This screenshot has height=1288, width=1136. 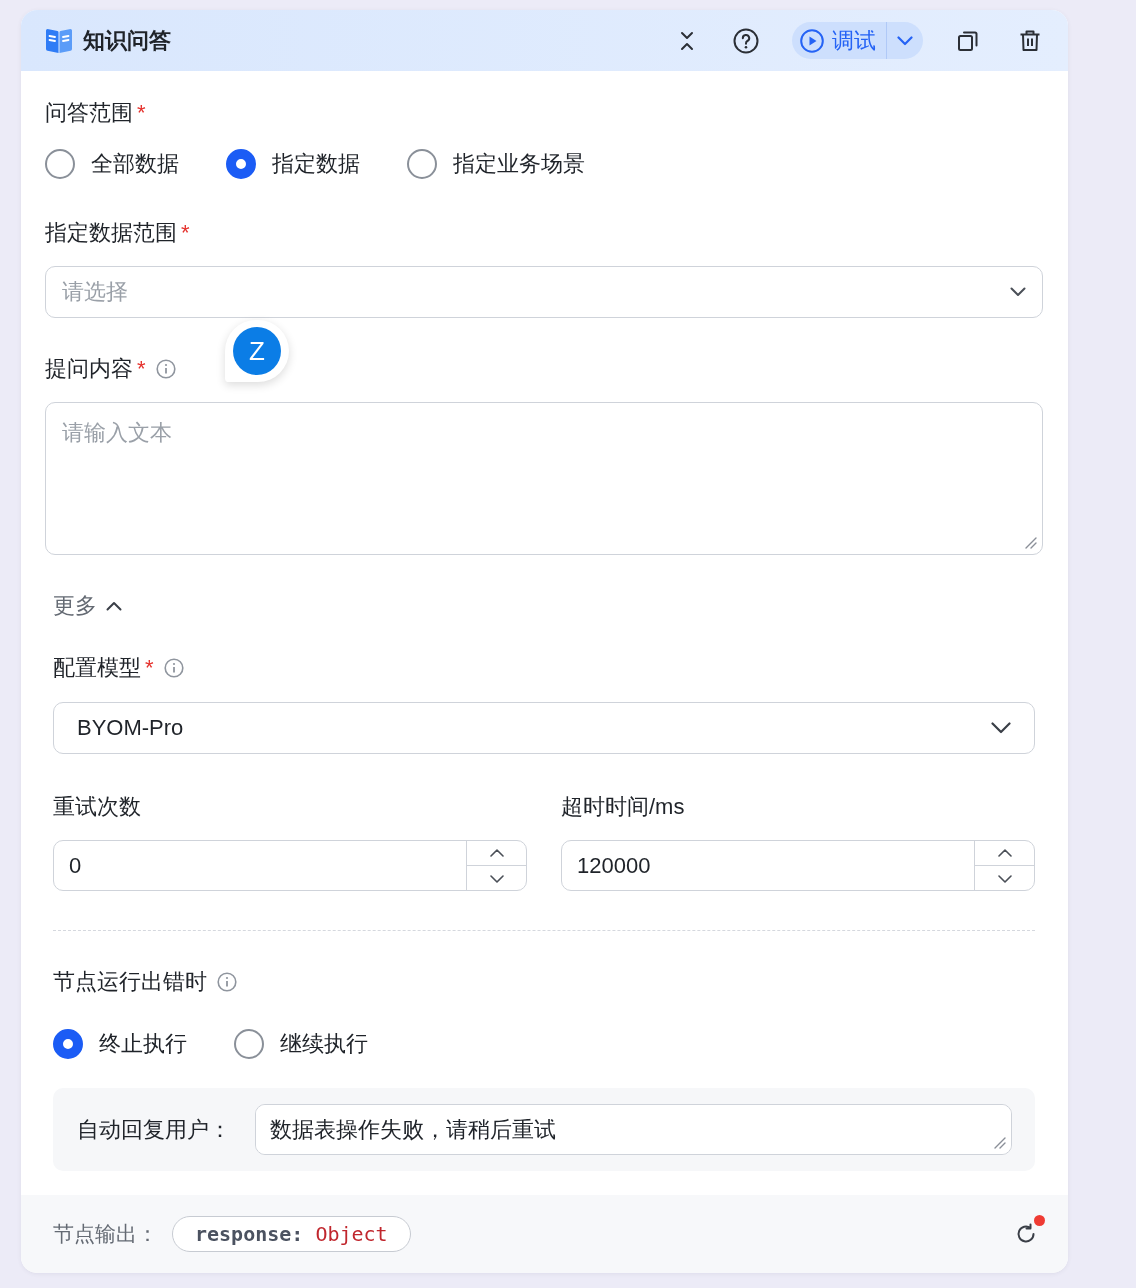 What do you see at coordinates (97, 807) in the screenshot?
I see `field-label: 重试次数` at bounding box center [97, 807].